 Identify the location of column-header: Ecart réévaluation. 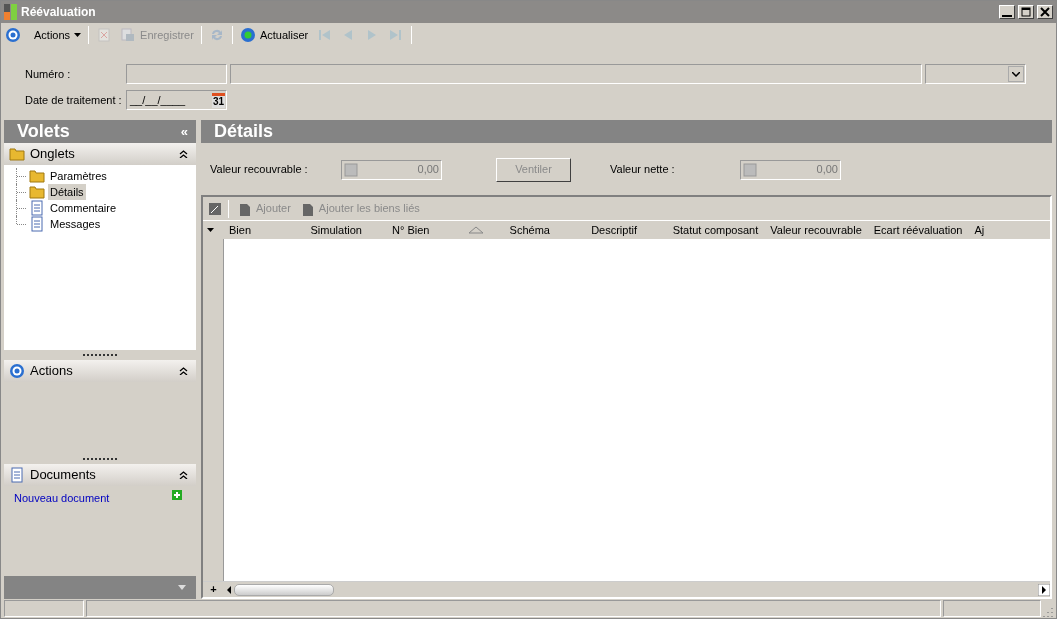
(918, 230).